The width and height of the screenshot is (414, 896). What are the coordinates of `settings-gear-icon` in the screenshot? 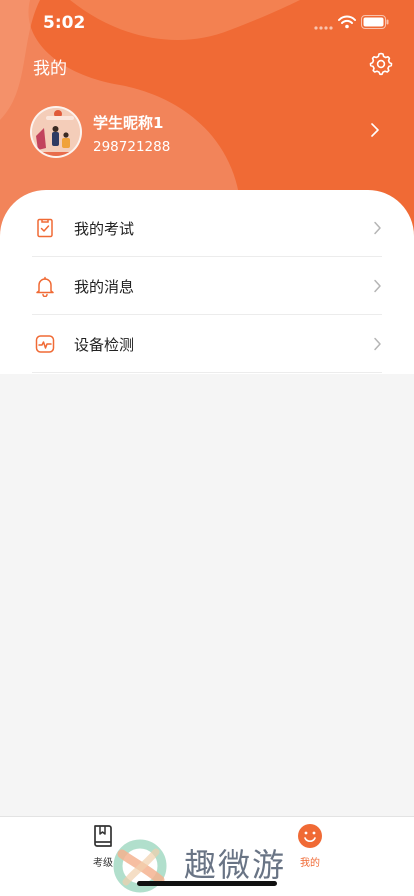 It's located at (381, 64).